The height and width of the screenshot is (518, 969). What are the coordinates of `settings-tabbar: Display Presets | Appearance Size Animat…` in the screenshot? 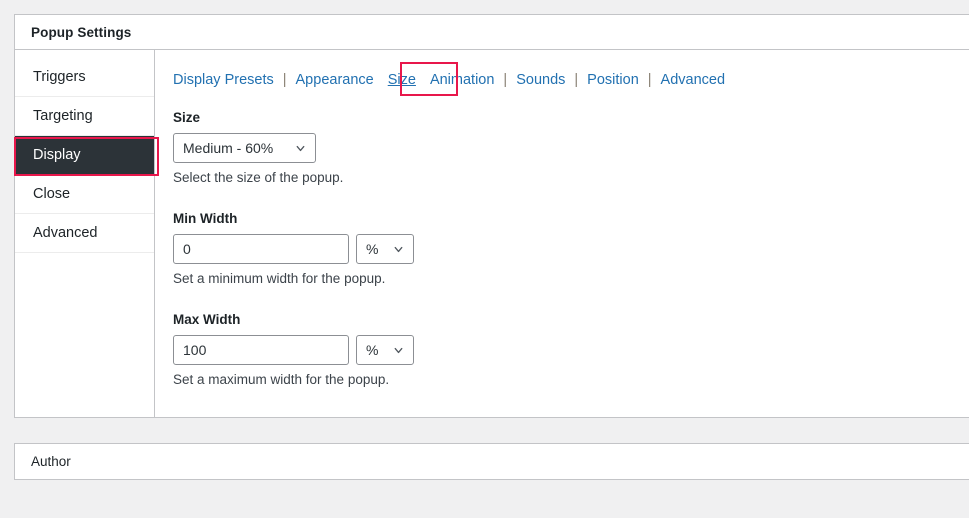 It's located at (571, 80).